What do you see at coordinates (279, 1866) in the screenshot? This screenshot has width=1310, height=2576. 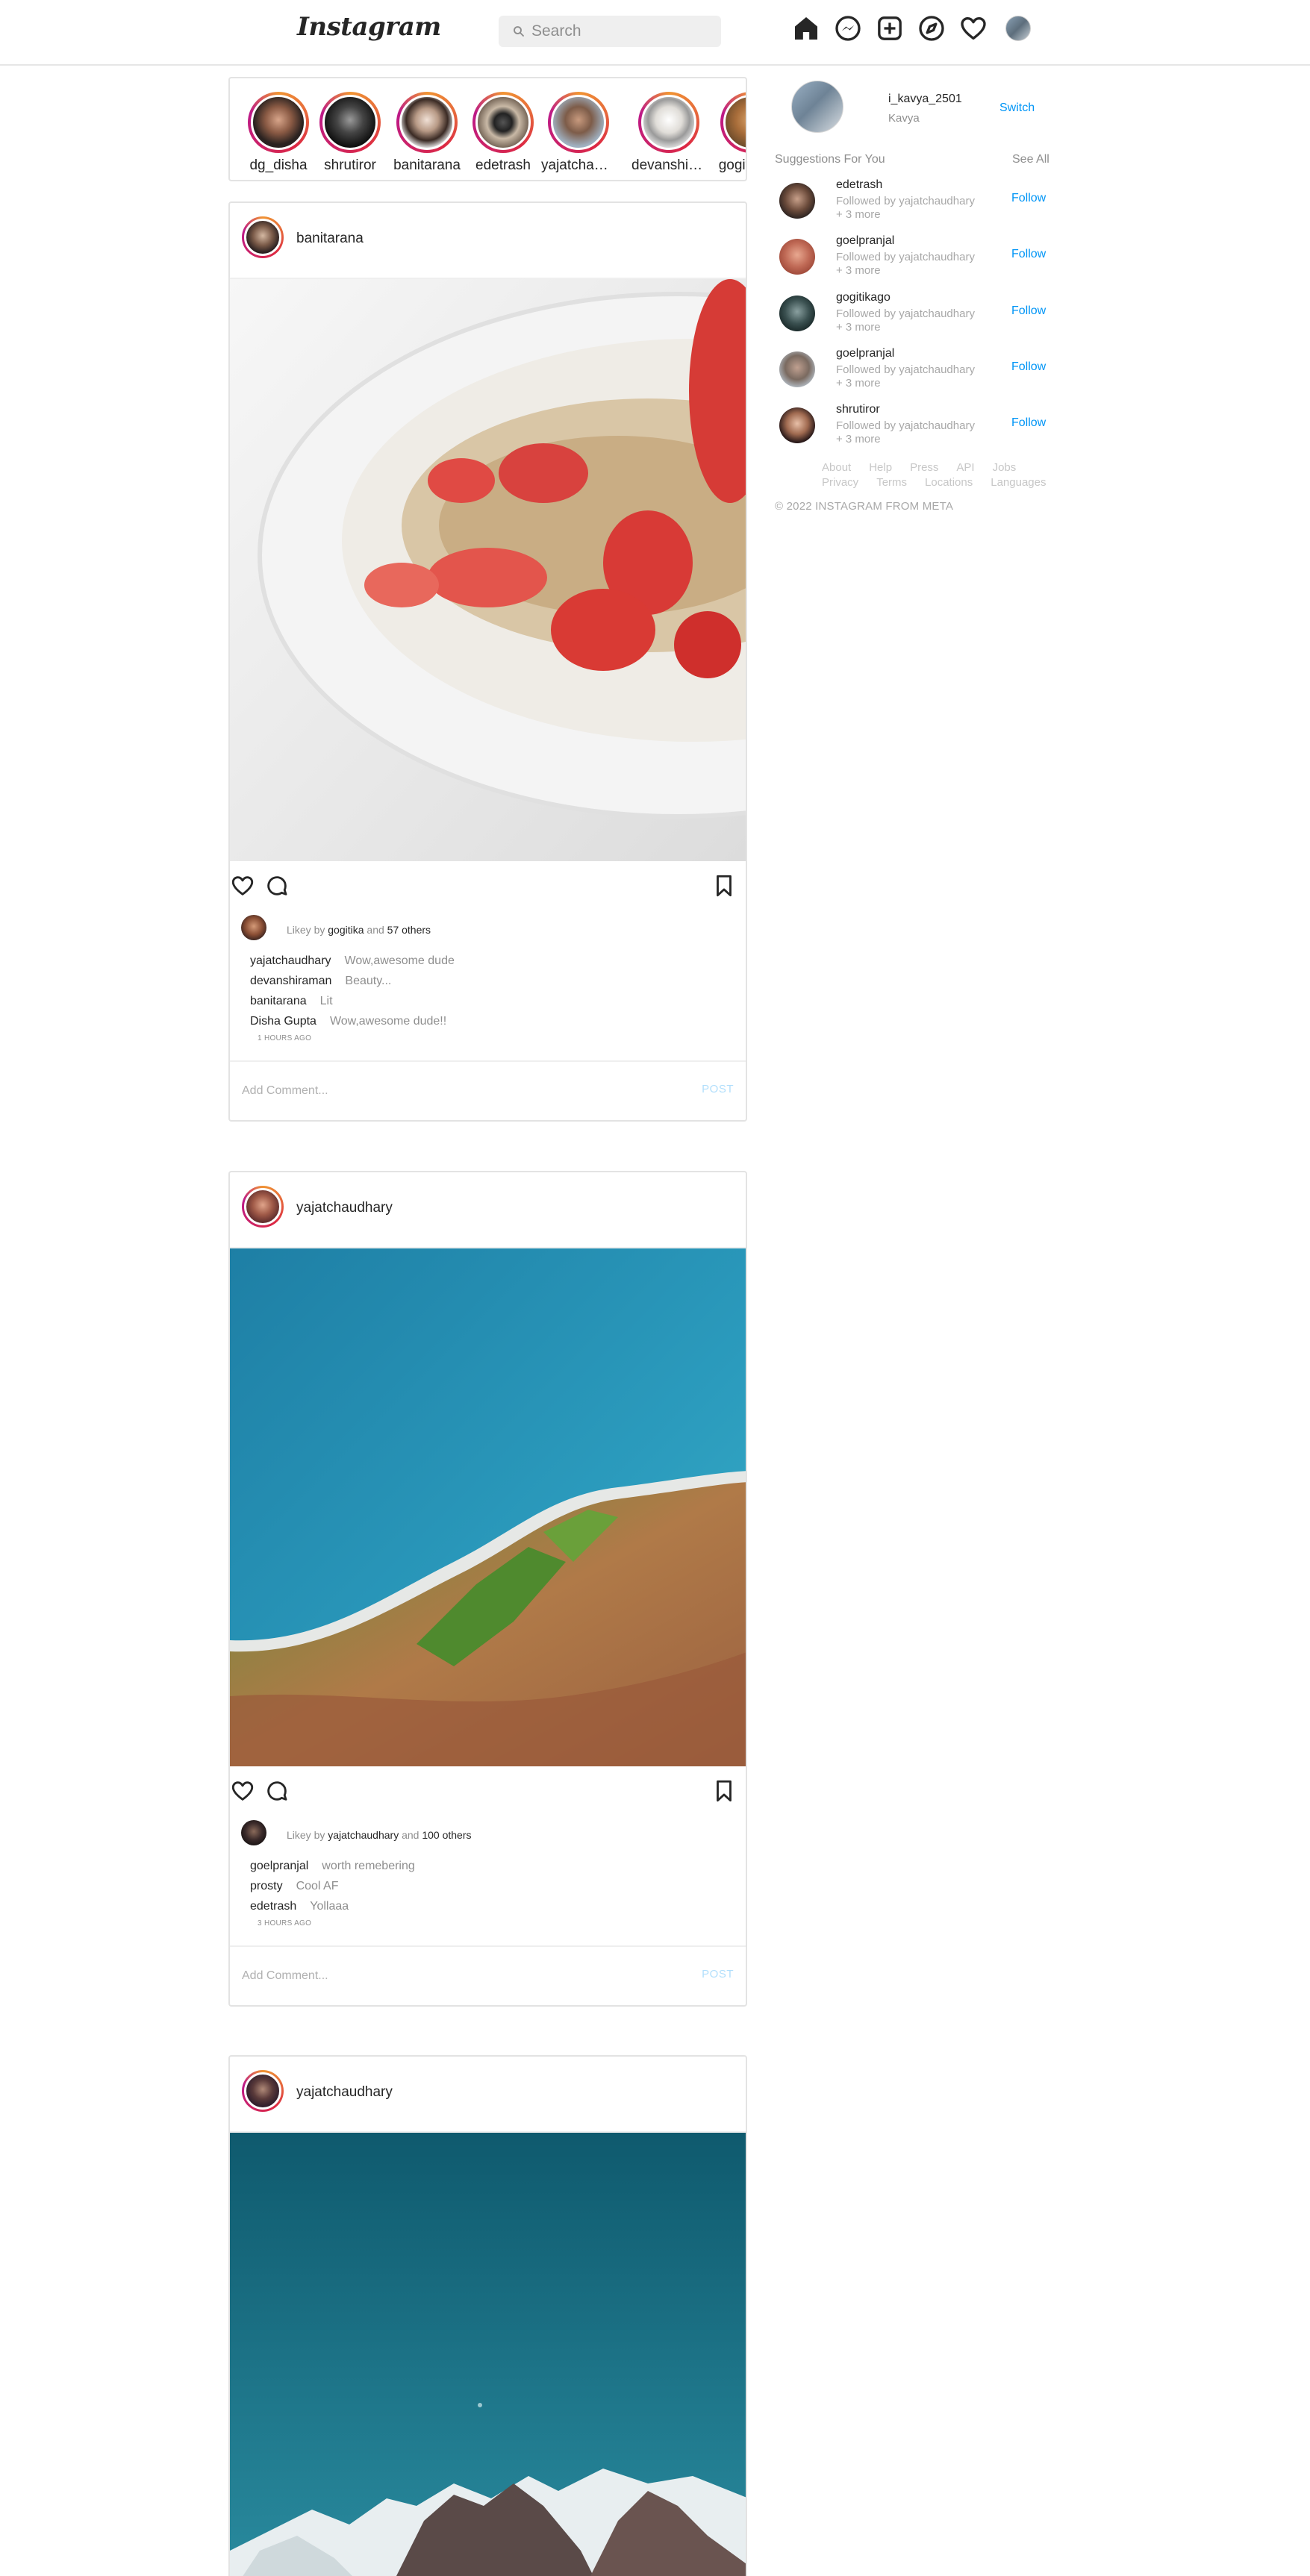 I see `comment-user: goelpranjal` at bounding box center [279, 1866].